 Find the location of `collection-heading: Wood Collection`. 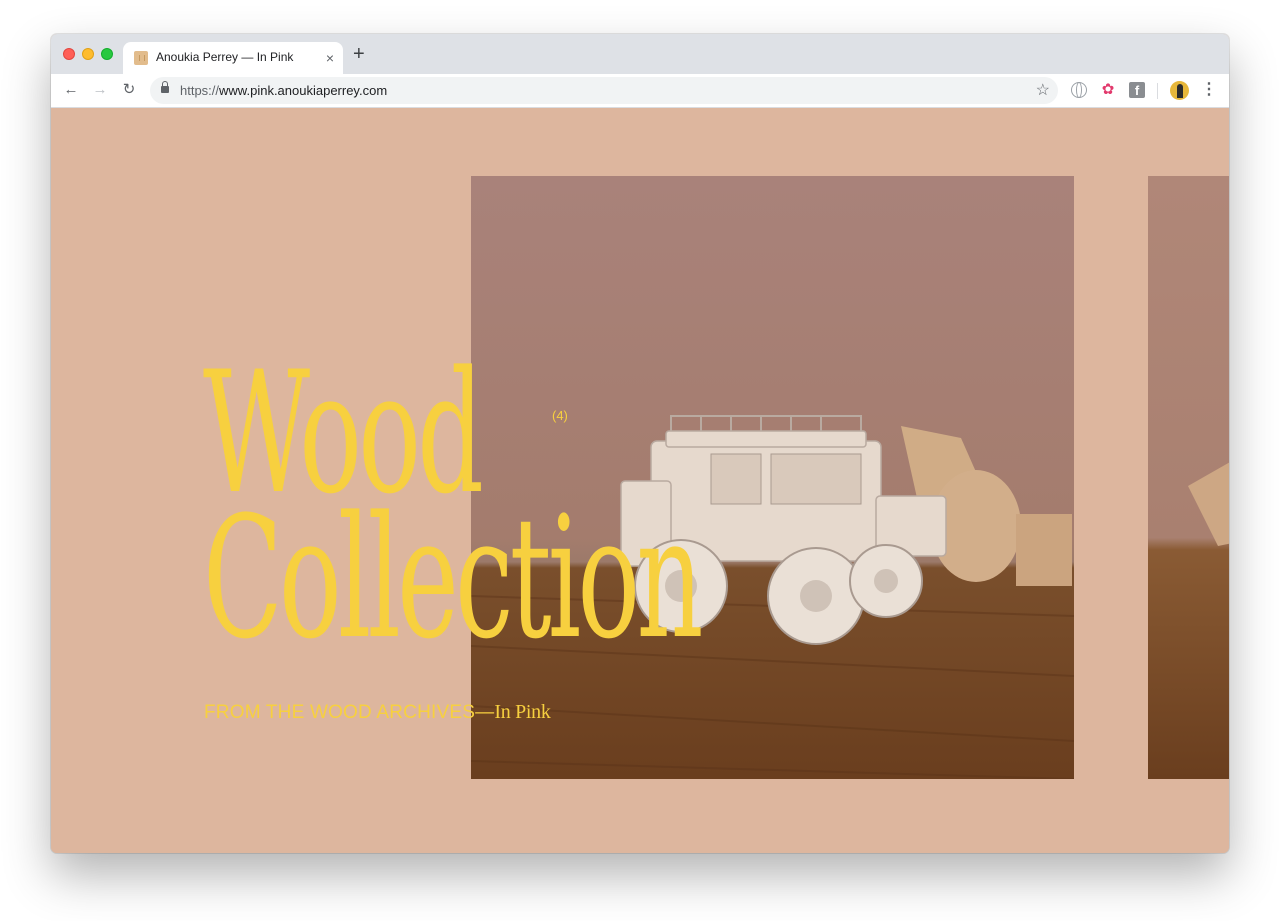

collection-heading: Wood Collection is located at coordinates (453, 512).